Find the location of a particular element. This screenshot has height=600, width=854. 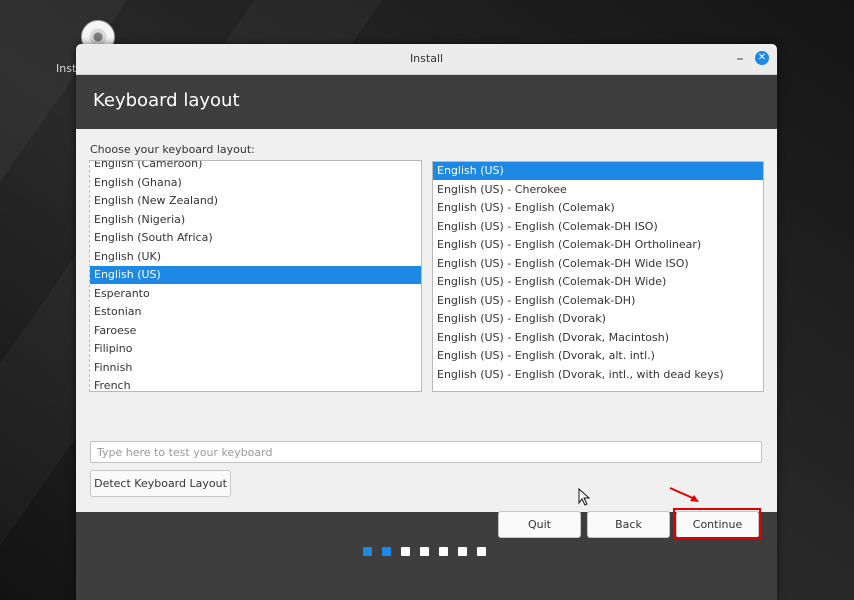

desktop-icon-label: Inst is located at coordinates (66, 68).